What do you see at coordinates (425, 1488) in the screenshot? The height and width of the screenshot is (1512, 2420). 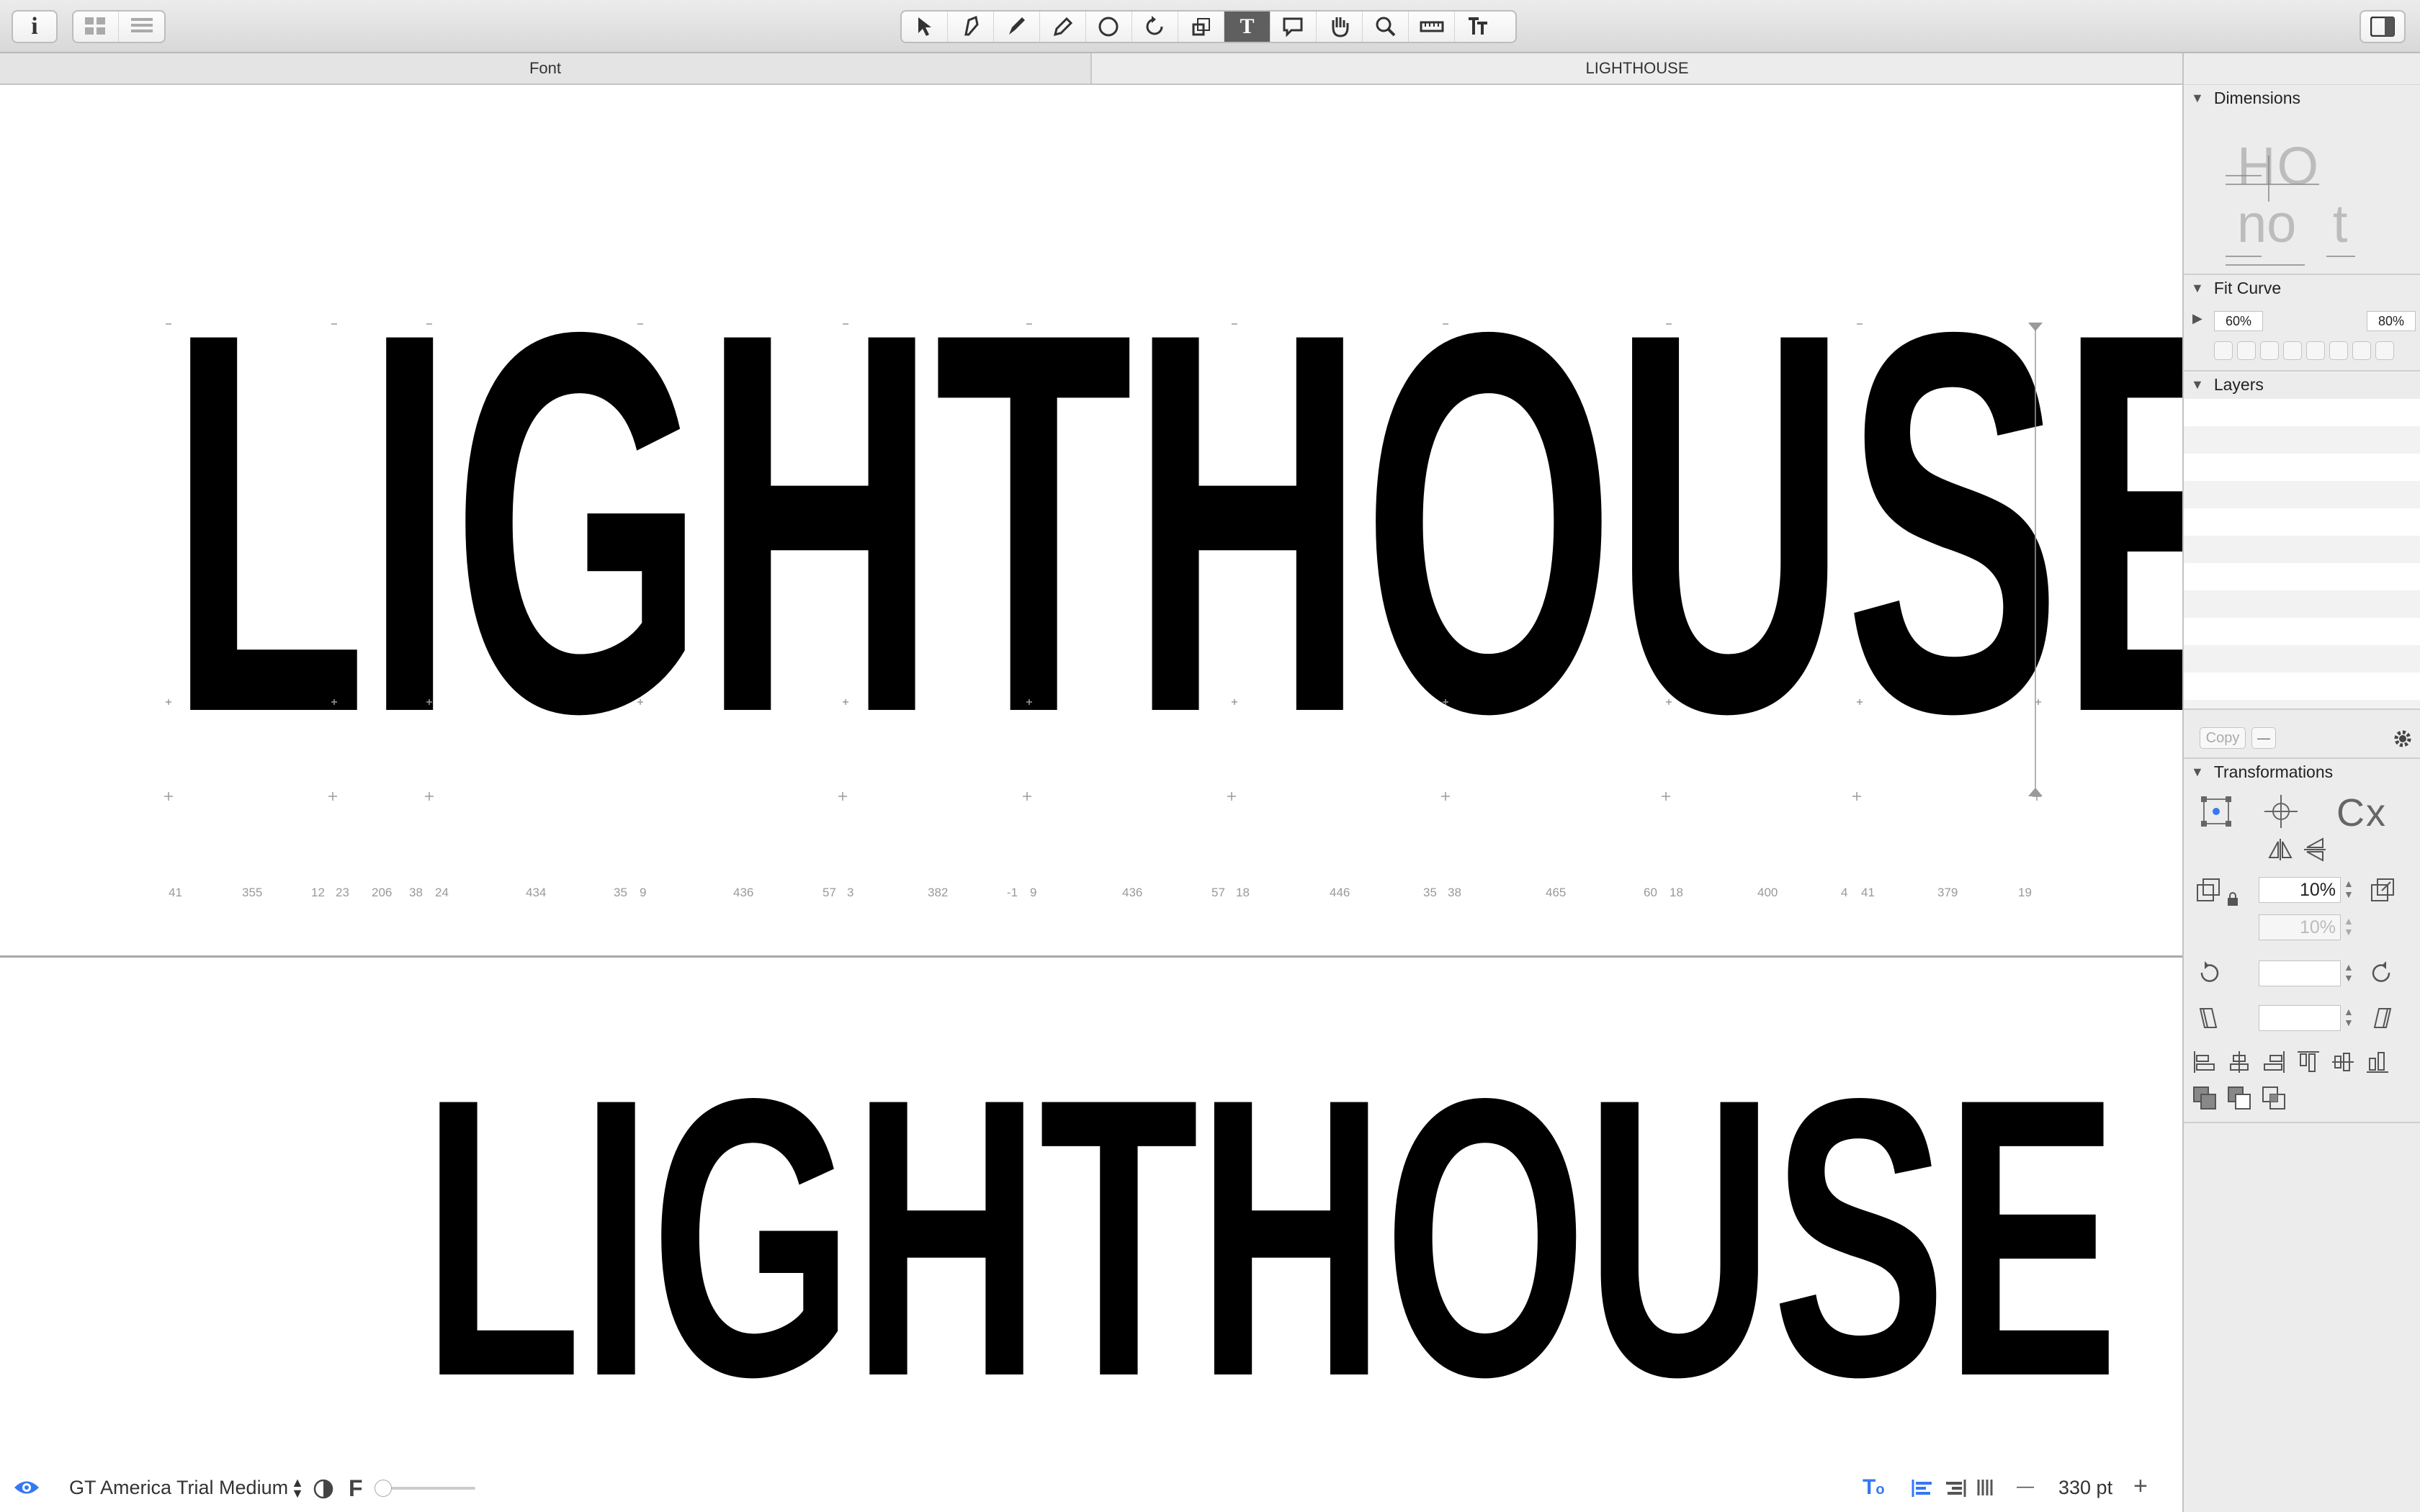 I see `preview-size-slider` at bounding box center [425, 1488].